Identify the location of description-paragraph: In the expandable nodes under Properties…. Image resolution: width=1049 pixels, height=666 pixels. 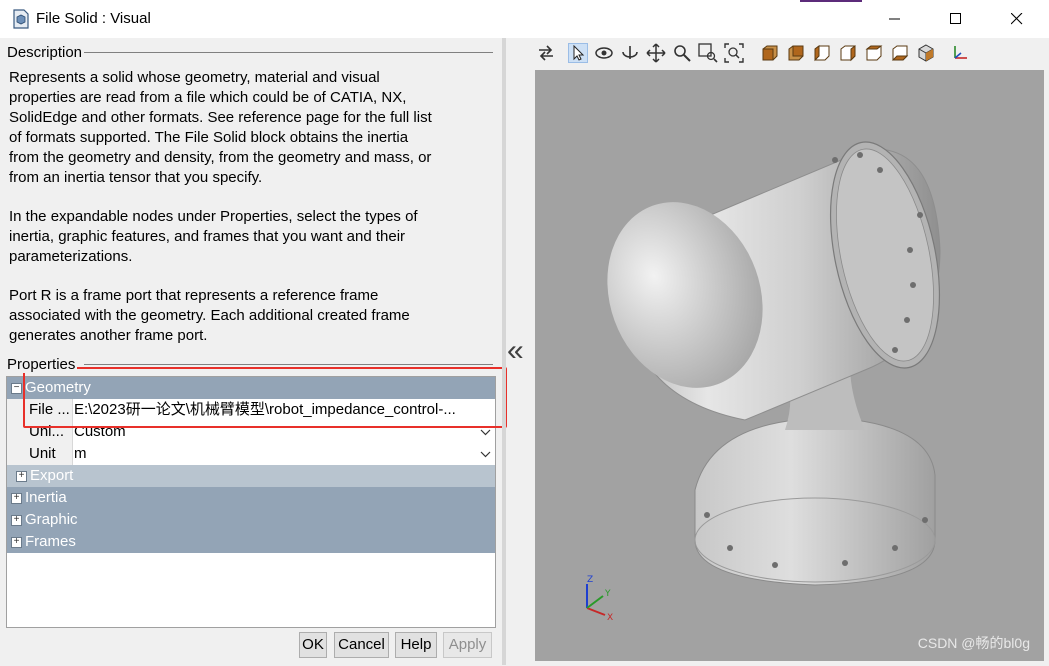
(213, 236).